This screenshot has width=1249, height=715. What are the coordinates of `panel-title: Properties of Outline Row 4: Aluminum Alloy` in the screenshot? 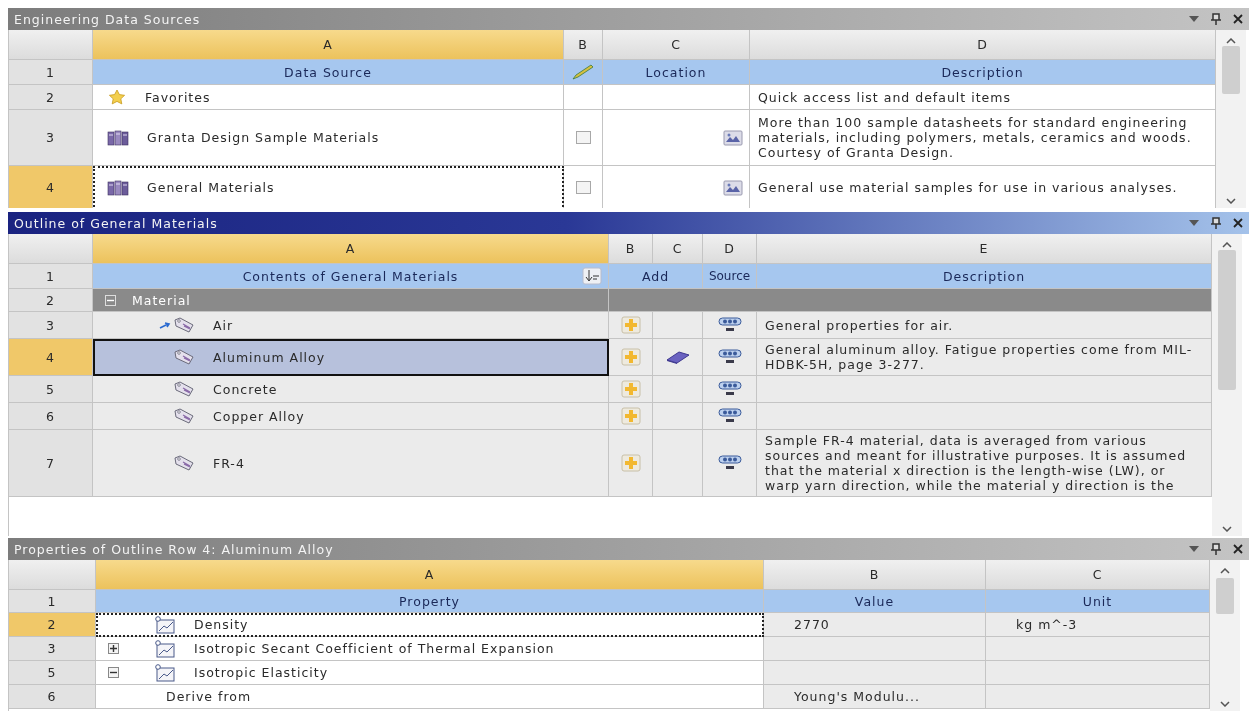 It's located at (174, 549).